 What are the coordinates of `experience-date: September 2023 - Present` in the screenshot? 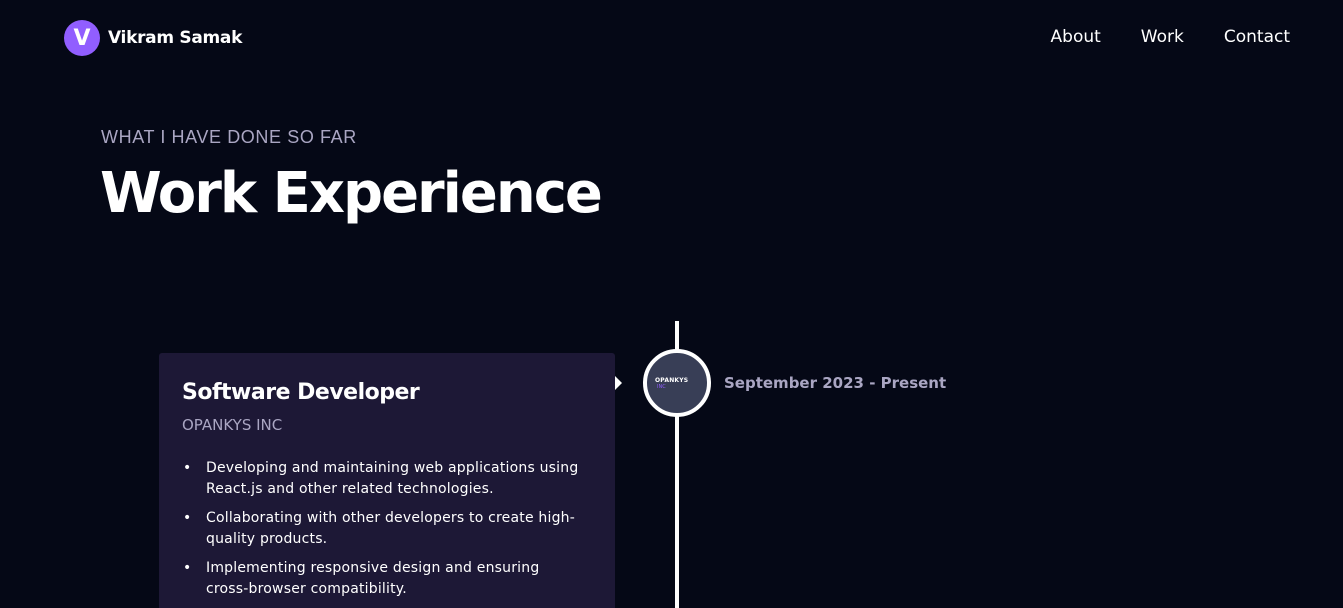 It's located at (835, 383).